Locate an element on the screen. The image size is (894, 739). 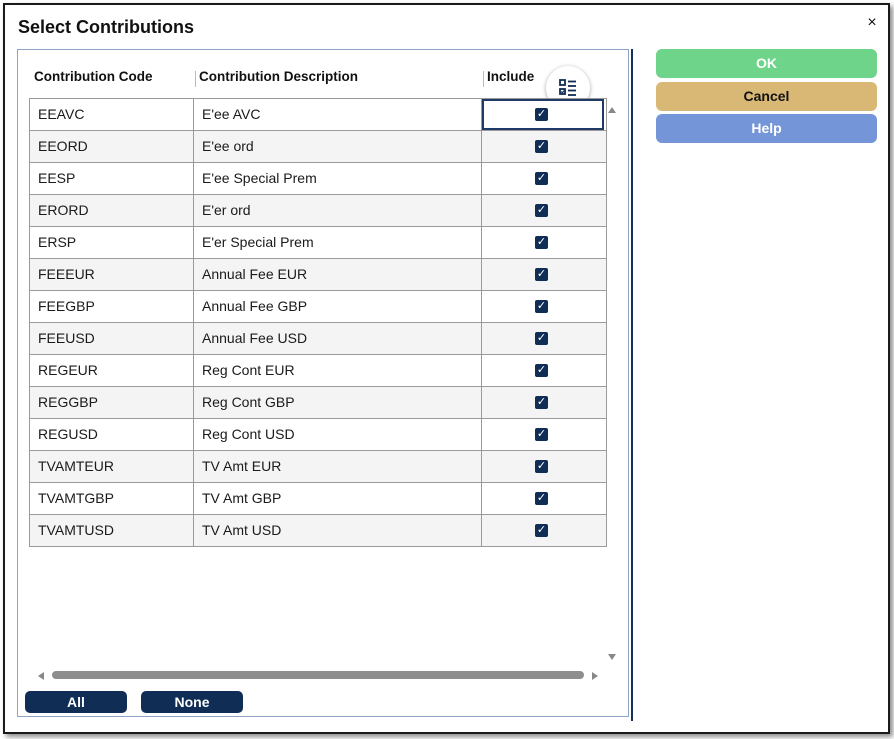
table-row: ERORD E'er ord ✓ is located at coordinates (318, 211).